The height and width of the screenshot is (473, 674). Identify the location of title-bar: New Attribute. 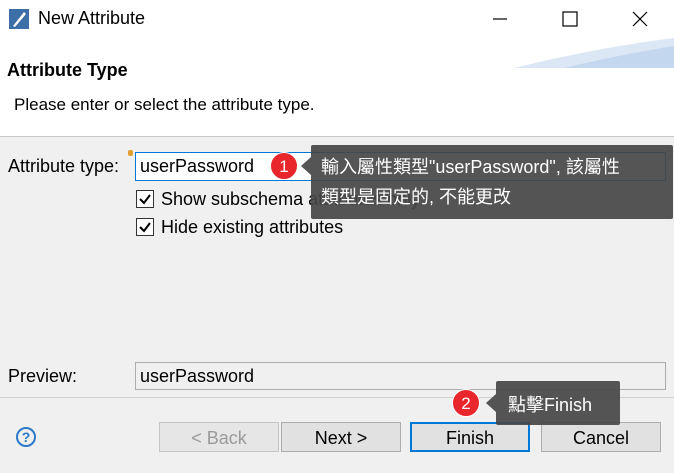
(337, 19).